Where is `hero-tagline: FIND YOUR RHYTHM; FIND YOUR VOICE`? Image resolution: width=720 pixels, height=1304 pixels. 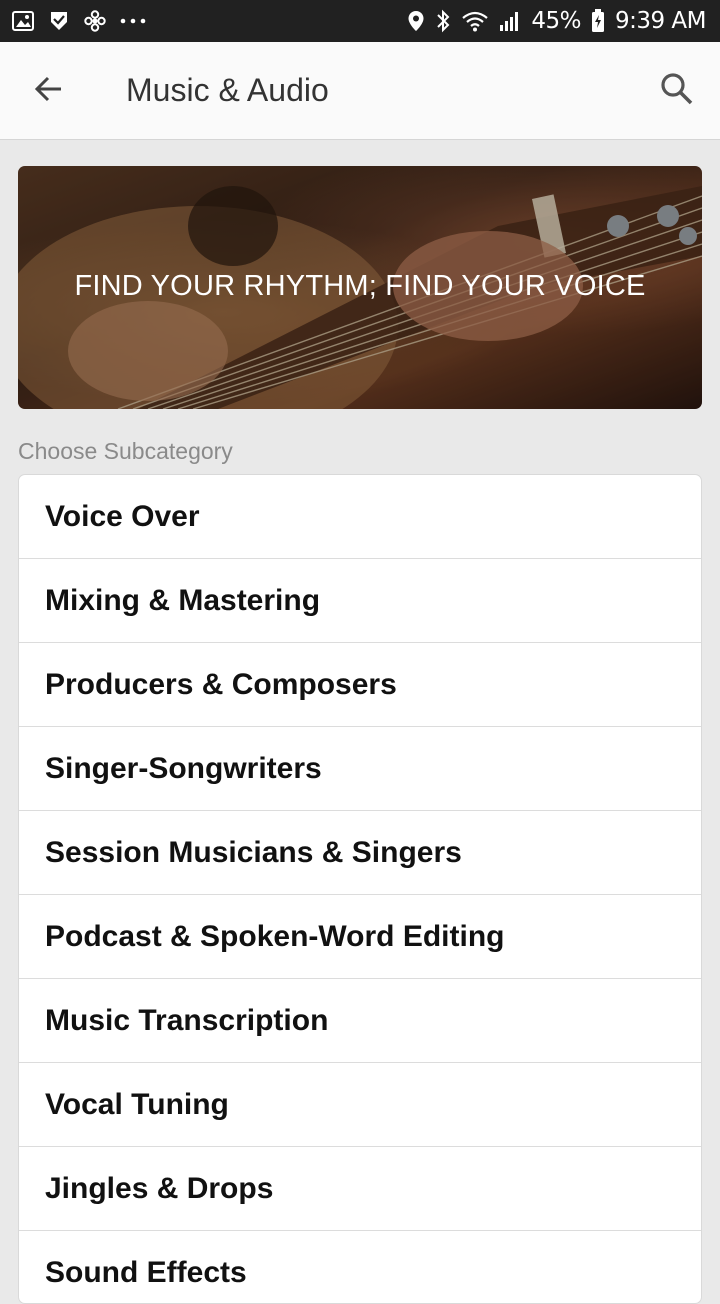 hero-tagline: FIND YOUR RHYTHM; FIND YOUR VOICE is located at coordinates (360, 286).